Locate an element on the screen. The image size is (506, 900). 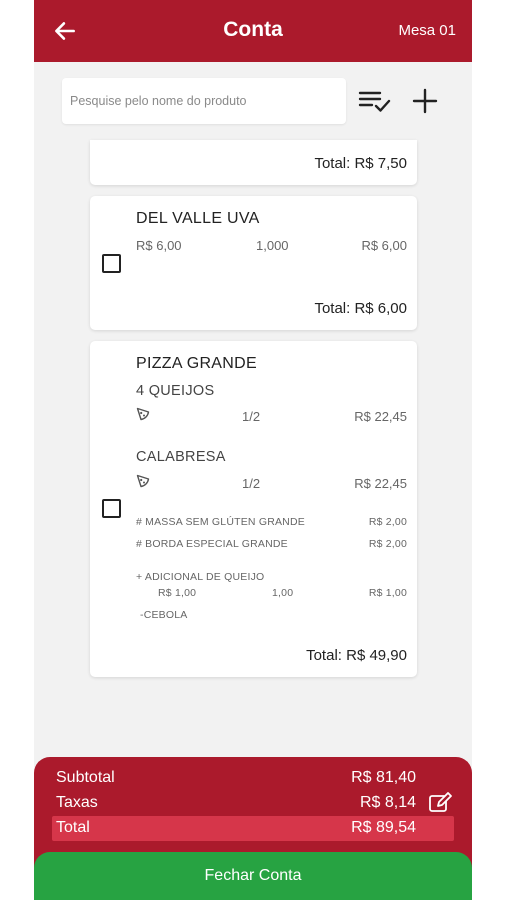
select-items-button is located at coordinates (375, 101).